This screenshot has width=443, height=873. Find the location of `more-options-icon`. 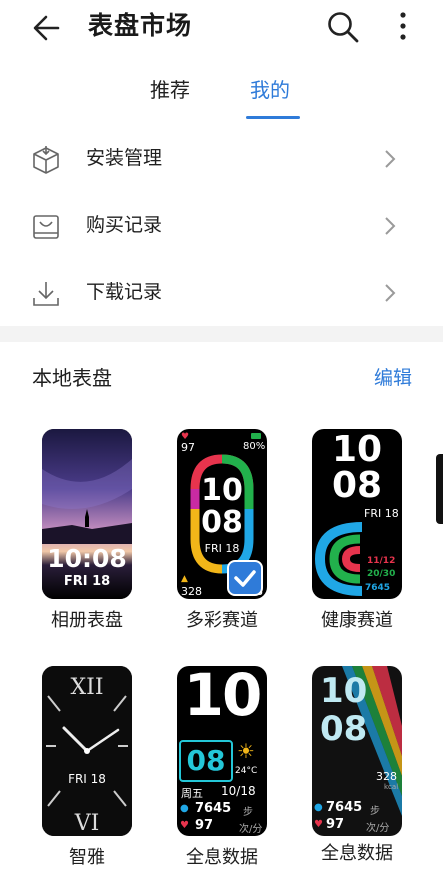

more-options-icon is located at coordinates (403, 26).